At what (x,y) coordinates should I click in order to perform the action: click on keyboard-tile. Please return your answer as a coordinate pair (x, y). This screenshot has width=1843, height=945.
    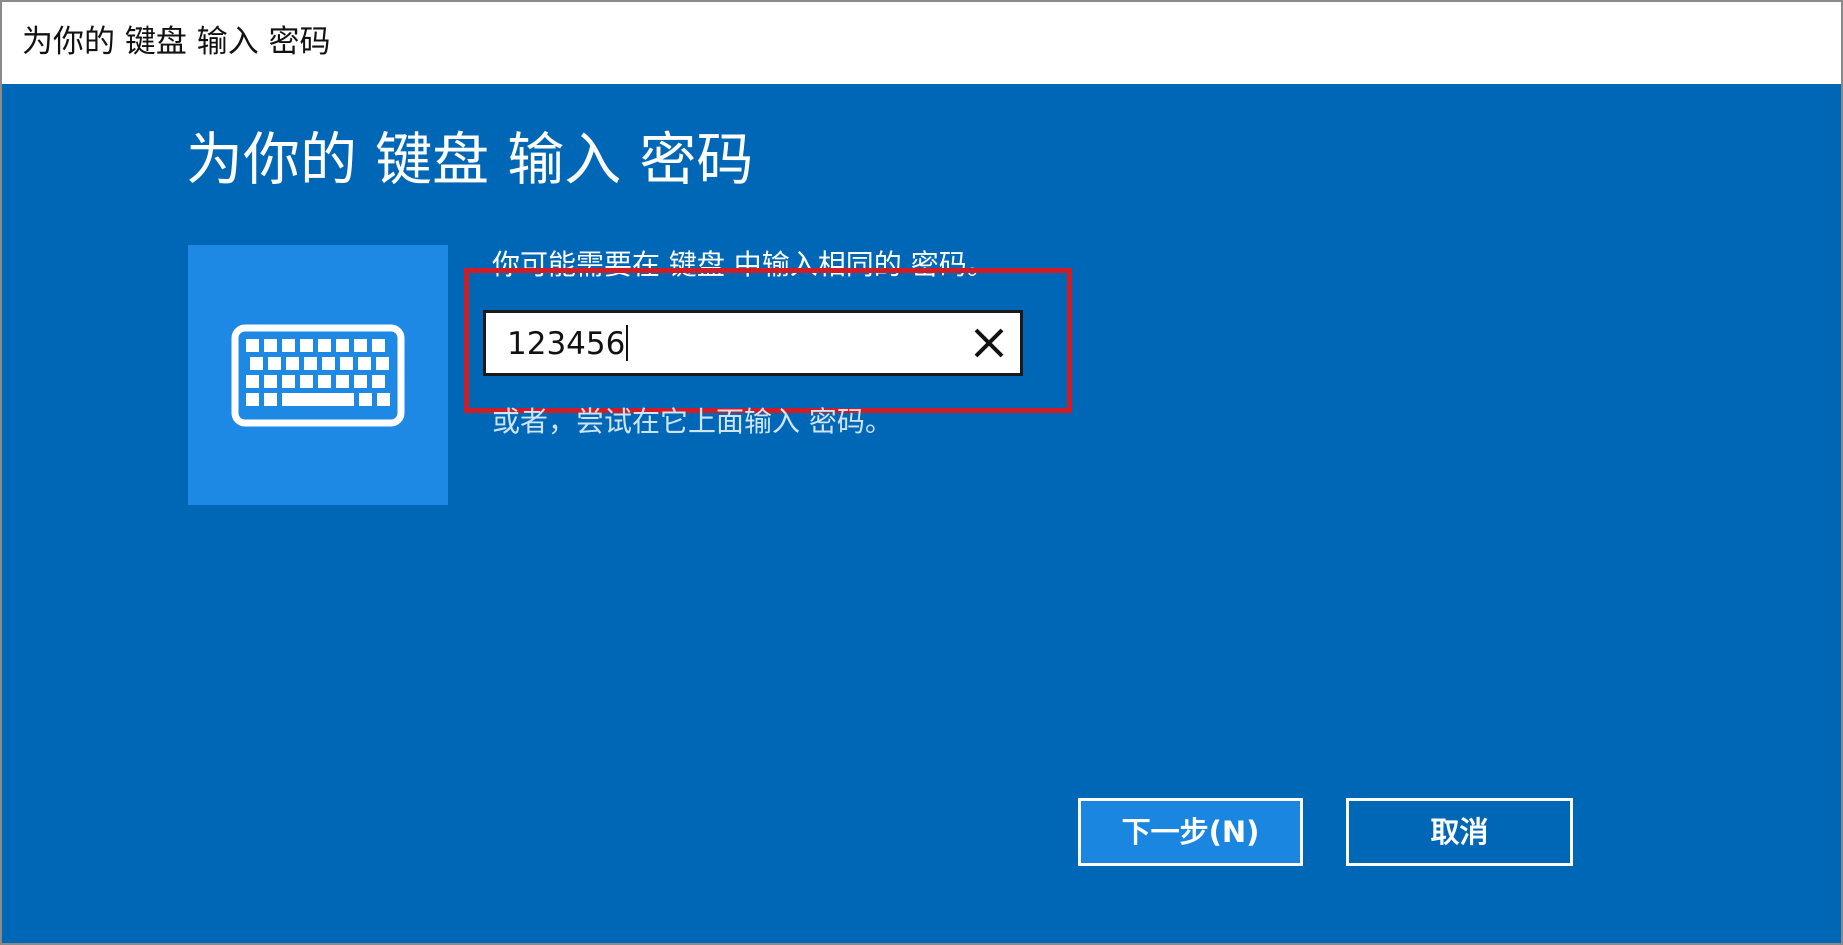
    Looking at the image, I should click on (318, 375).